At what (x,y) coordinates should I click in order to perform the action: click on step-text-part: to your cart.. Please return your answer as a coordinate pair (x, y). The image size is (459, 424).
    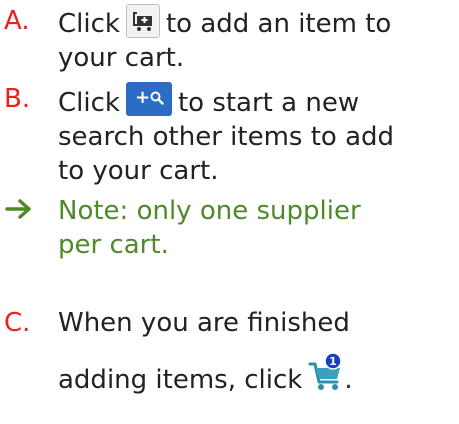
    Looking at the image, I should click on (138, 171).